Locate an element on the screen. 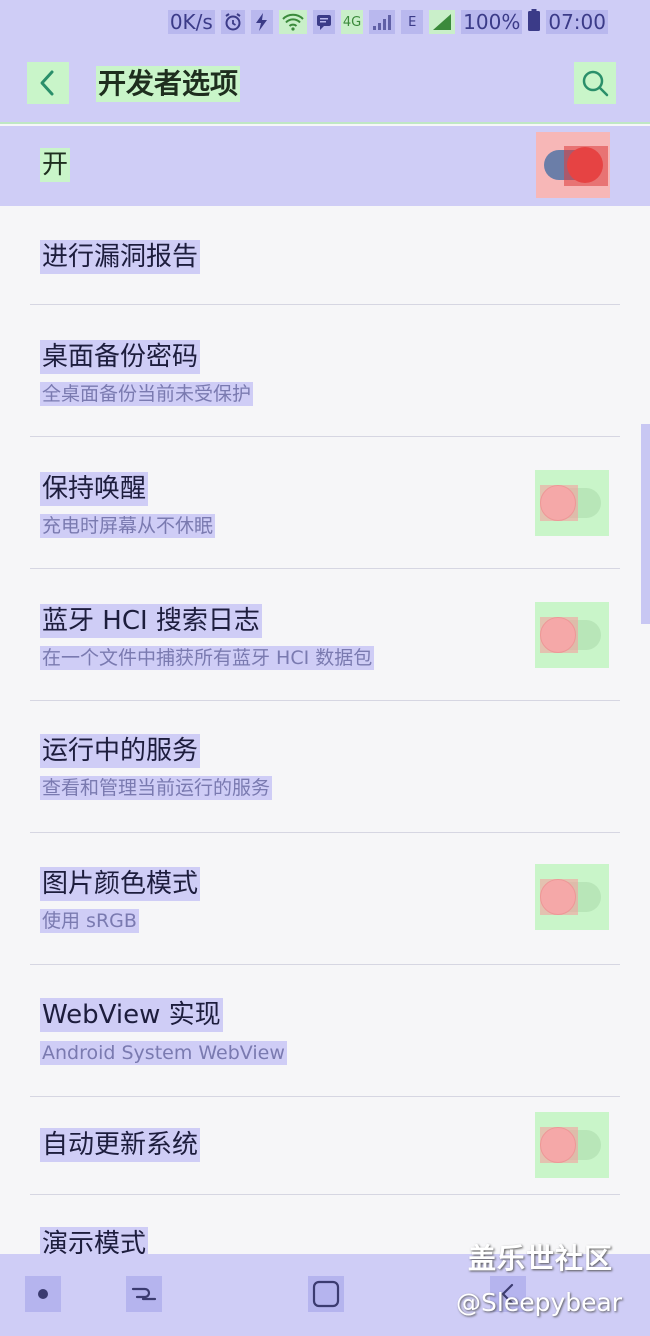 This screenshot has height=1336, width=650. setting-running-services: 运行中的服务 查看和管理当前运行的服务 is located at coordinates (325, 766).